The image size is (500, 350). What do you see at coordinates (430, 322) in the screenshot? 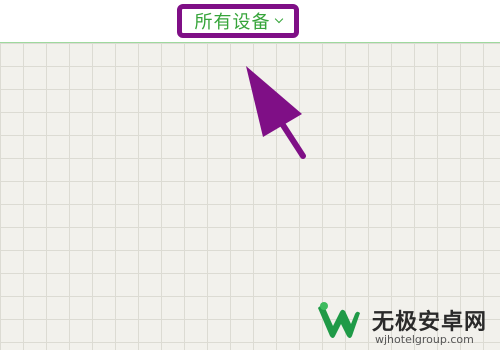
I see `watermark-title: 无极安卓网` at bounding box center [430, 322].